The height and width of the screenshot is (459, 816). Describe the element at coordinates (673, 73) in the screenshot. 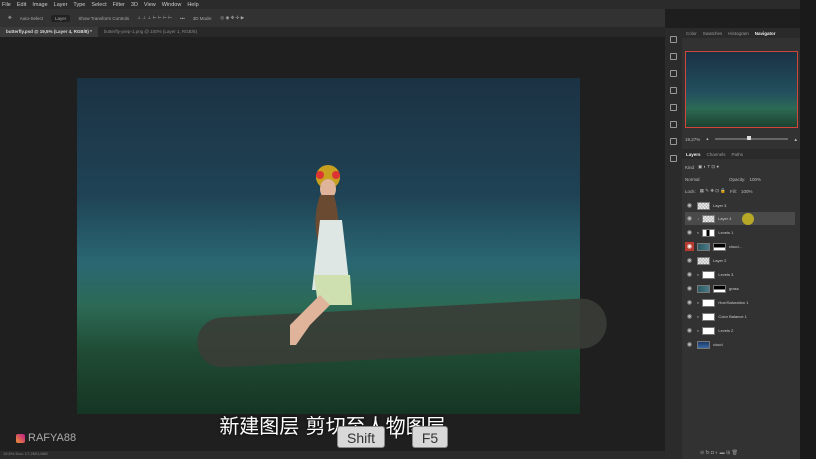

I see `adjust-icon` at that location.